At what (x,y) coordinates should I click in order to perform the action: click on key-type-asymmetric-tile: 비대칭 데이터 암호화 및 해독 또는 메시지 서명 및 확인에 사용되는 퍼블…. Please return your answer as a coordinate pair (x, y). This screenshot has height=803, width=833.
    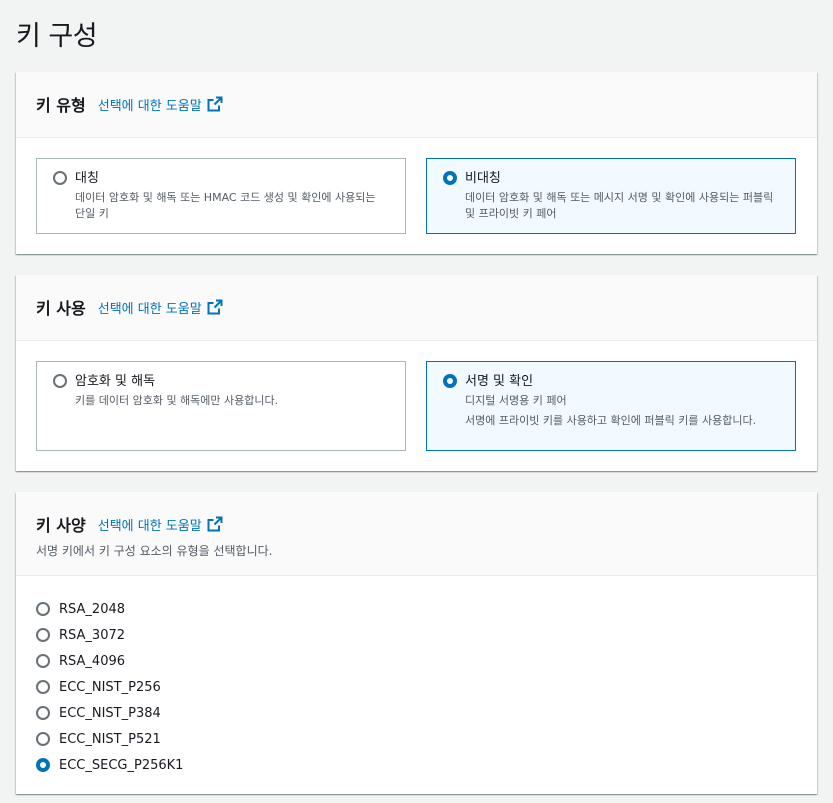
    Looking at the image, I should click on (611, 196).